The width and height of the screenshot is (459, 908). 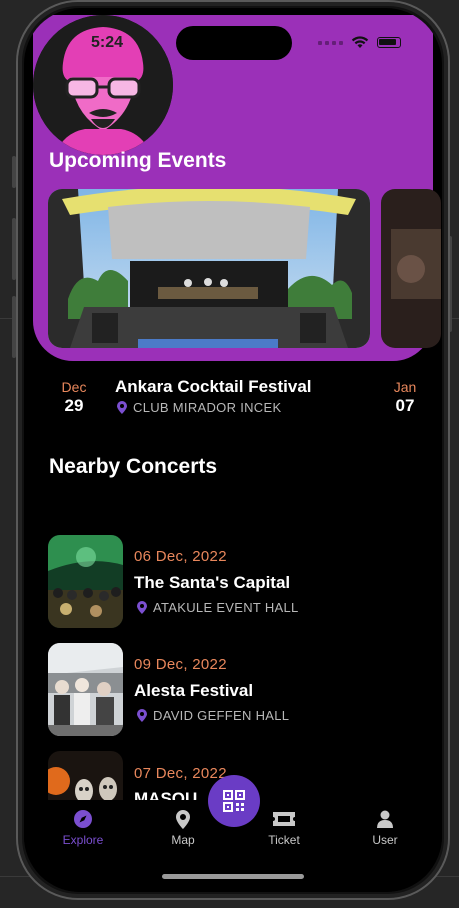 I want to click on venue-label: CLUB MIRADOR INCEK, so click(x=207, y=407).